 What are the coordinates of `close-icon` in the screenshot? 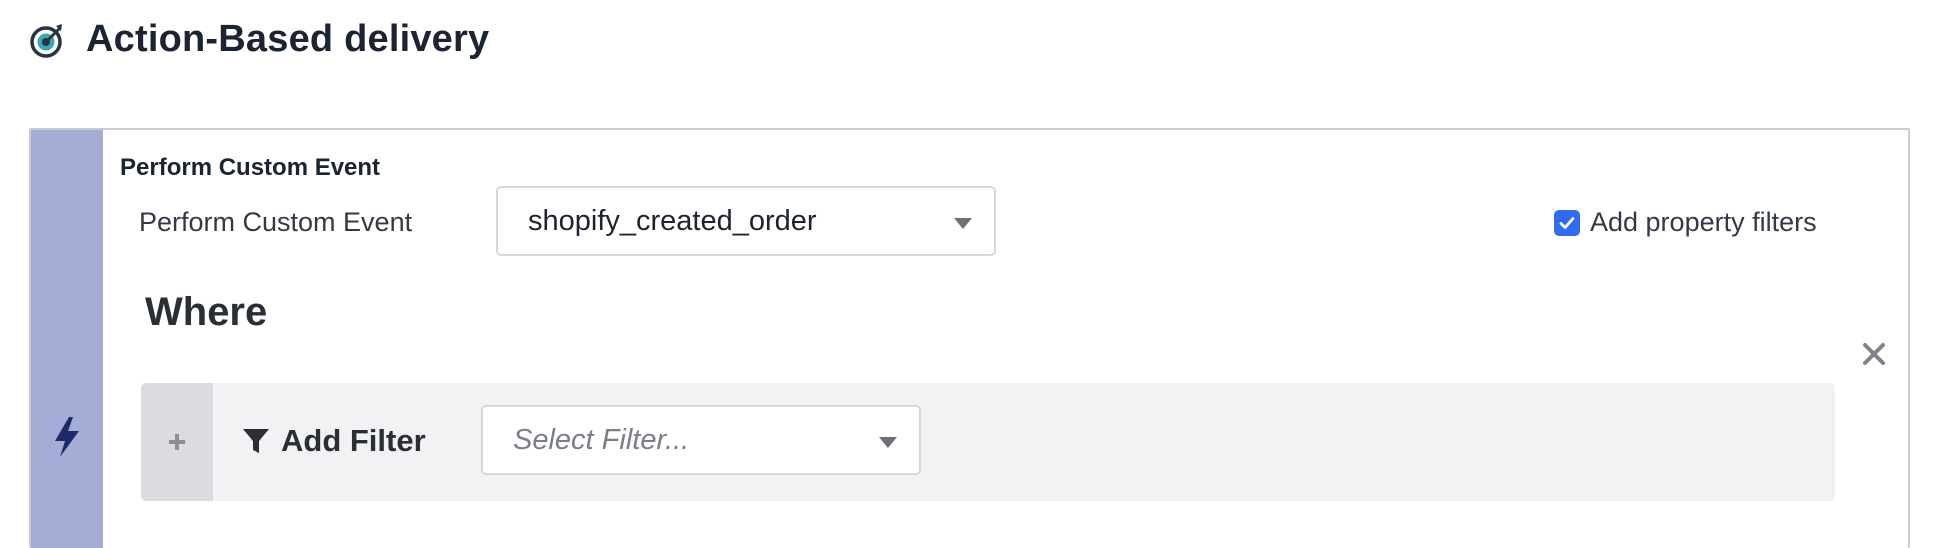 It's located at (1874, 354).